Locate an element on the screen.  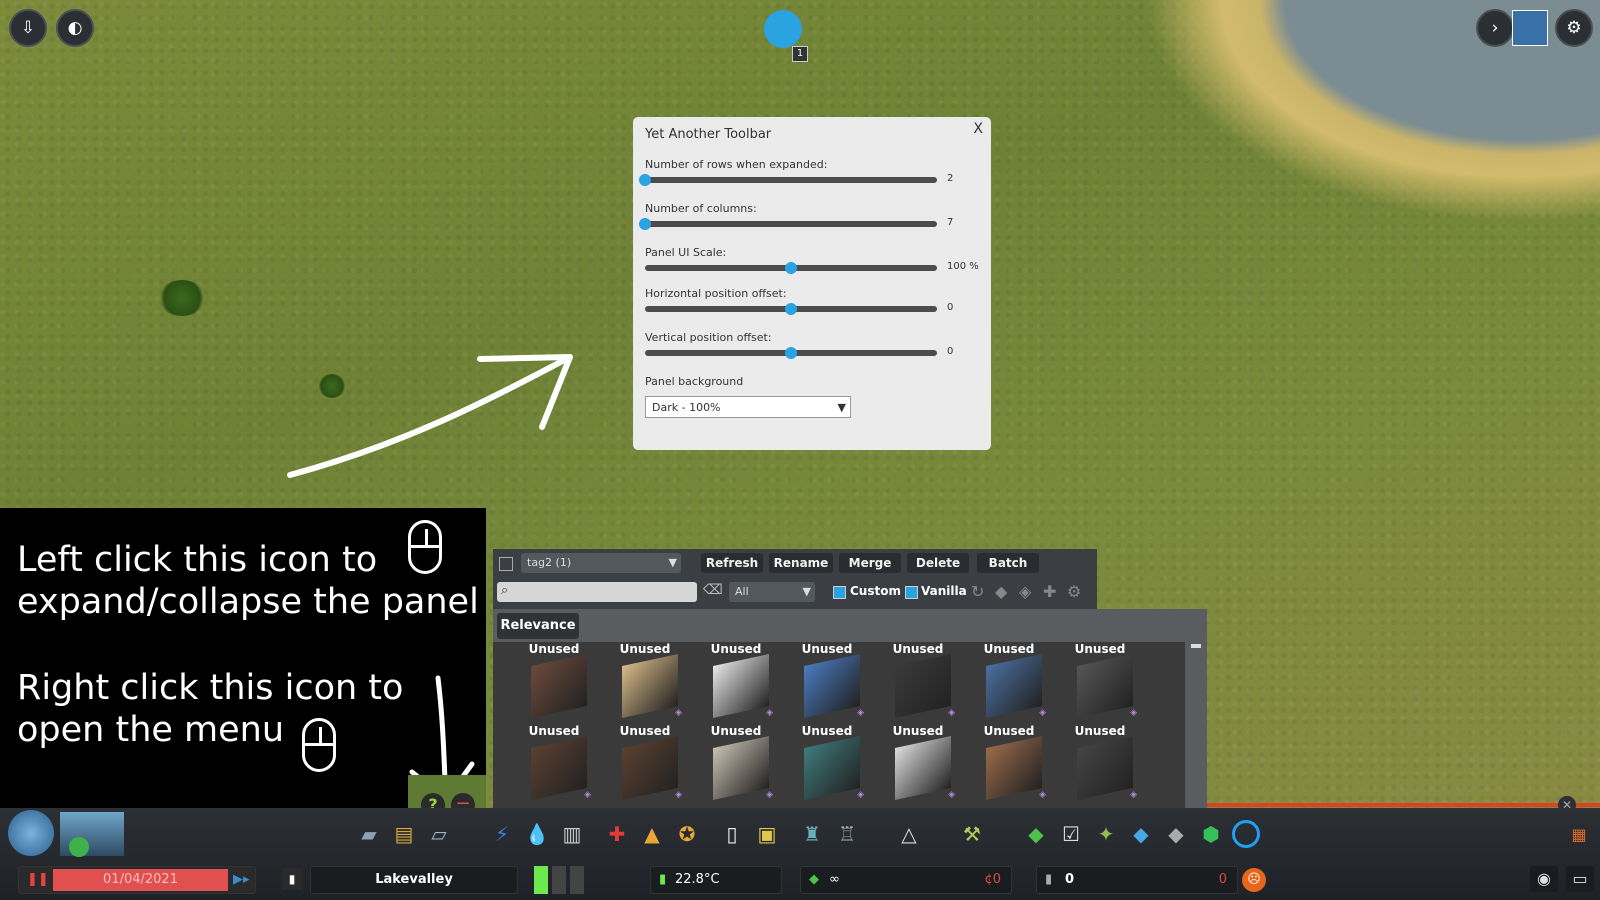
relevance-tab: Relevance is located at coordinates (538, 626).